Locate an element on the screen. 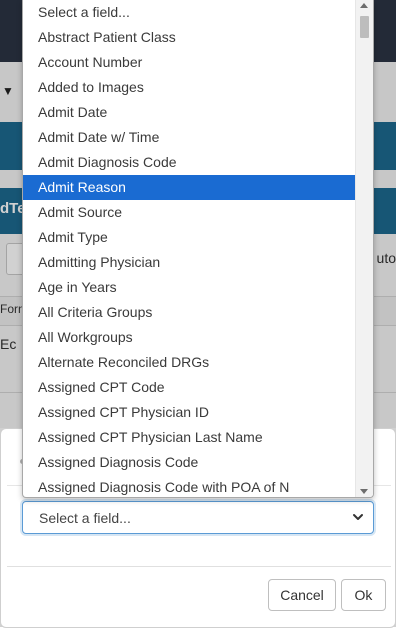 This screenshot has width=396, height=628. scrollbar-thumb is located at coordinates (364, 27).